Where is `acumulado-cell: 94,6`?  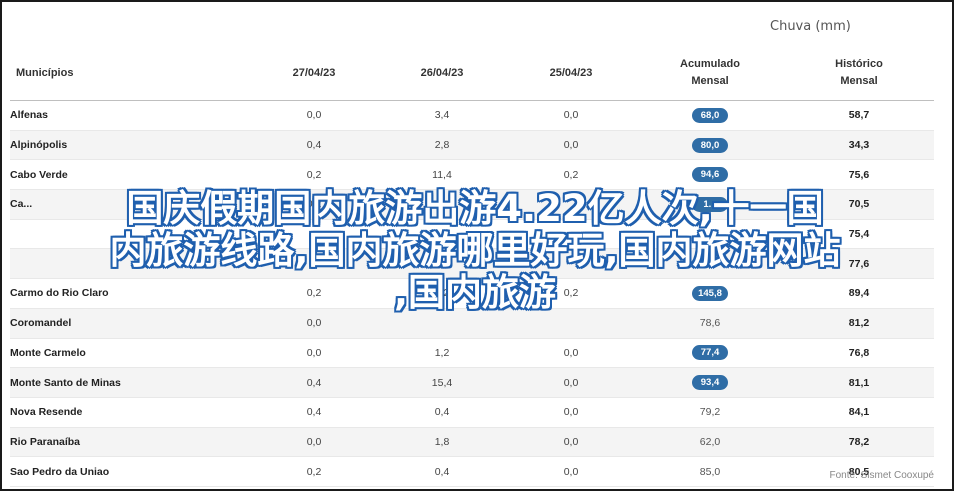 acumulado-cell: 94,6 is located at coordinates (710, 175).